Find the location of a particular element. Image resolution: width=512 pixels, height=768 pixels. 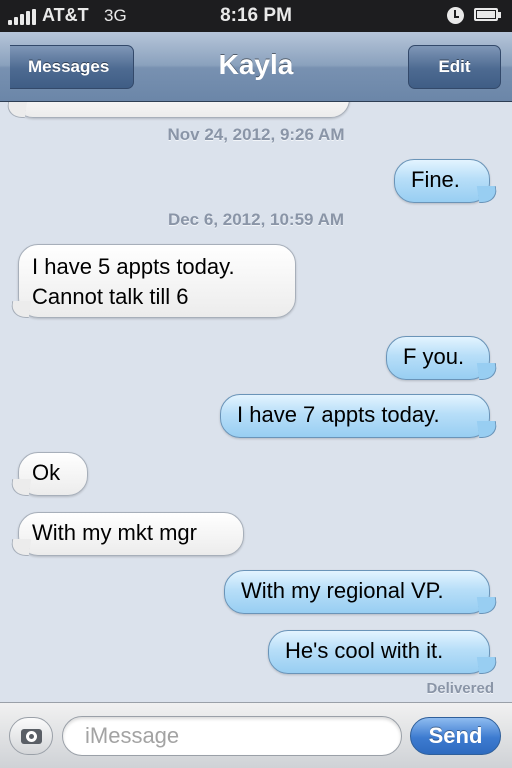

camera-button is located at coordinates (31, 736).